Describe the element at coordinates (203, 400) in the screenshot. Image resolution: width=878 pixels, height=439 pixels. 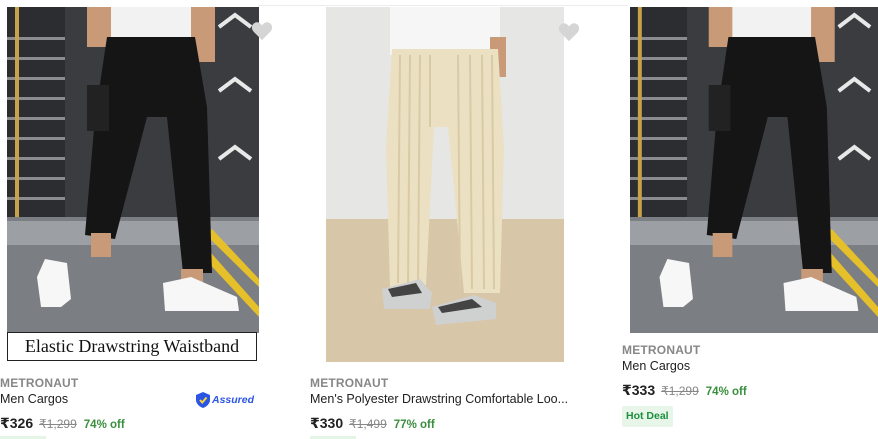
I see `assured-shield-icon` at that location.